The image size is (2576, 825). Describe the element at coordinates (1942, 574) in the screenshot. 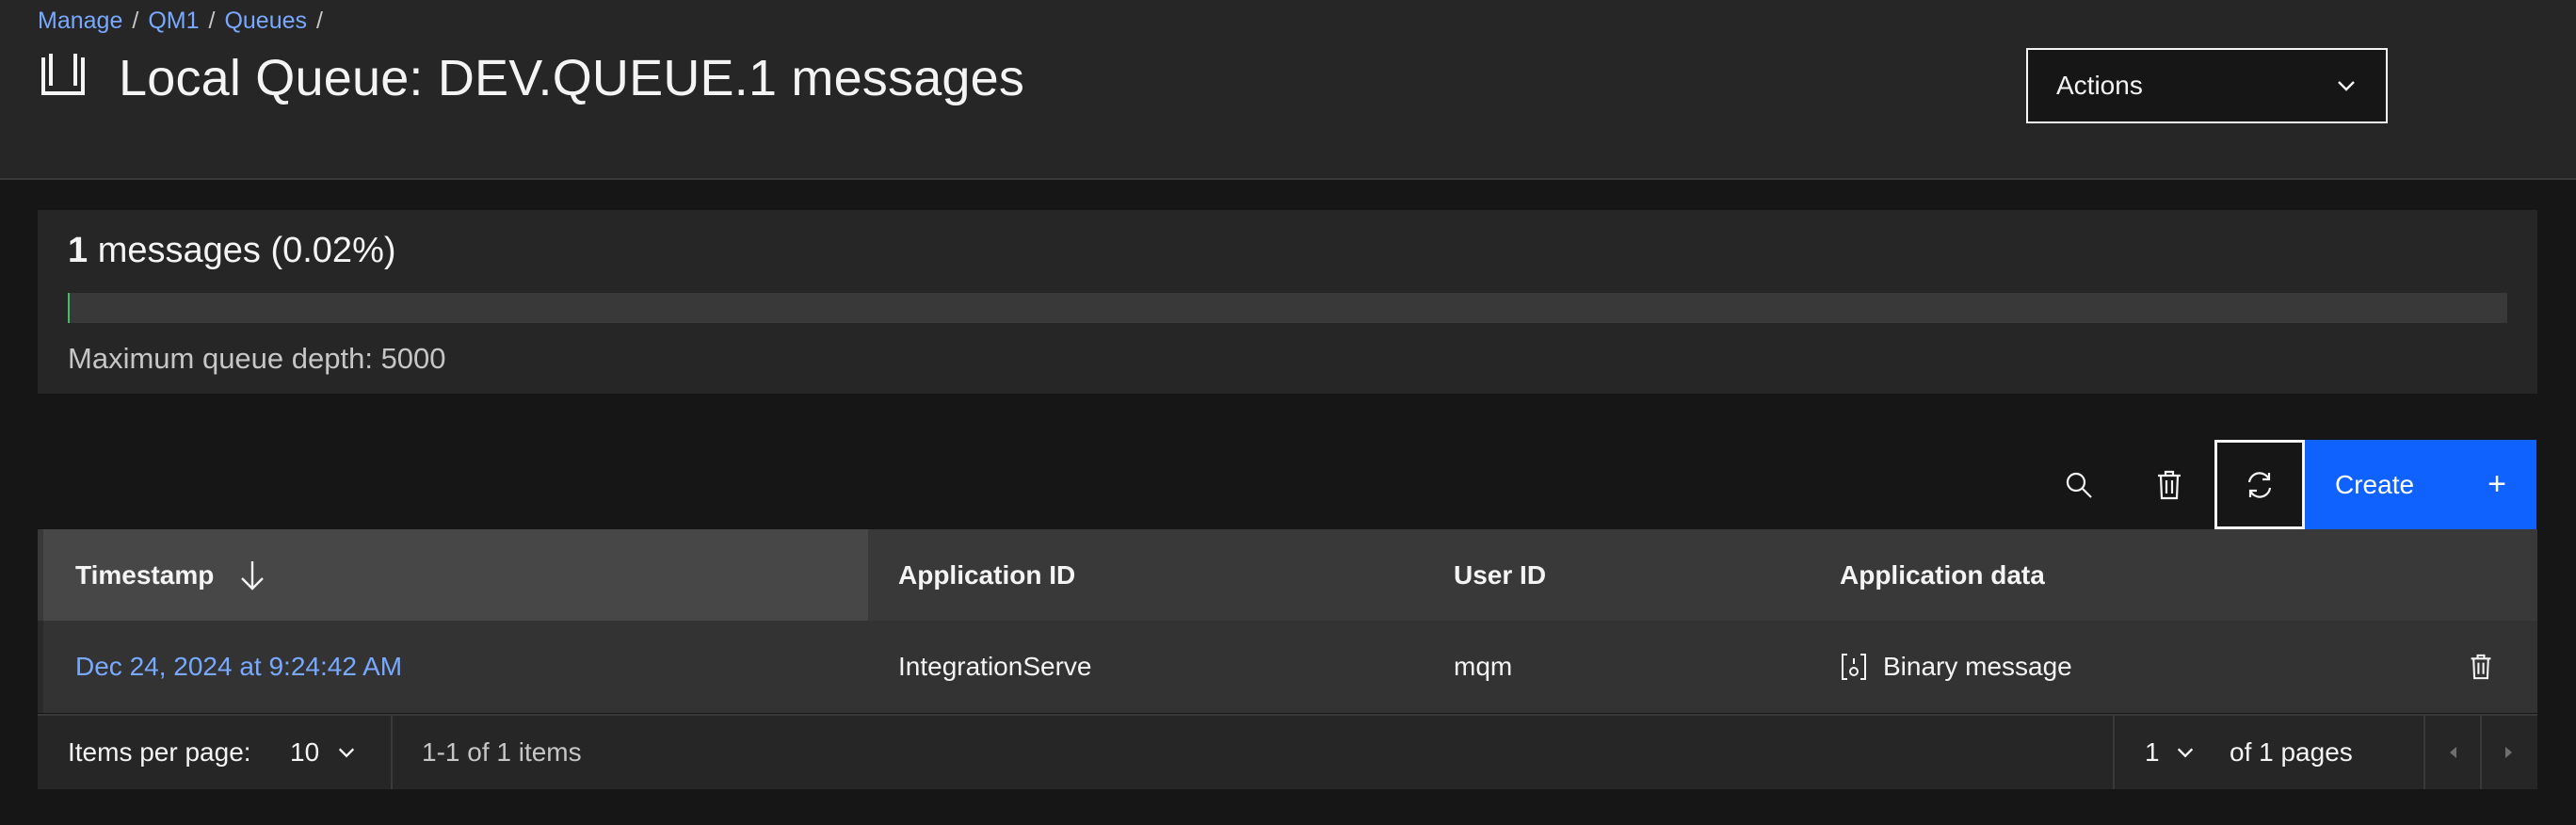

I see `column-header-application-data: Application data` at that location.